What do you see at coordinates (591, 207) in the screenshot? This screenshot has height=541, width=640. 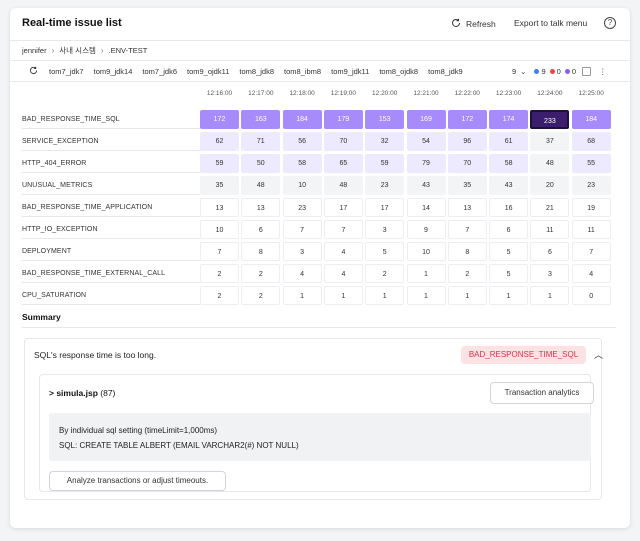 I see `issue-count-cell: 19` at bounding box center [591, 207].